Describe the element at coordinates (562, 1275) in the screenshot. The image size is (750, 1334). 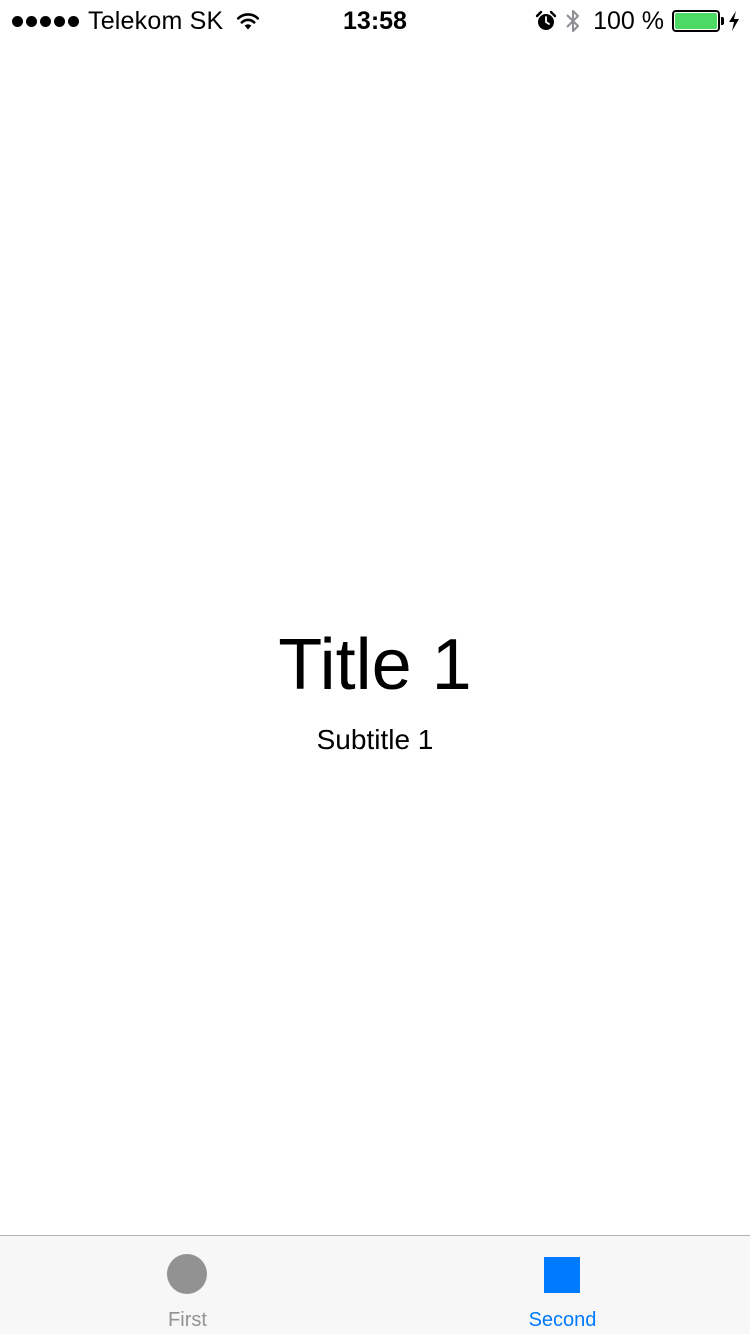
I see `square-icon` at that location.